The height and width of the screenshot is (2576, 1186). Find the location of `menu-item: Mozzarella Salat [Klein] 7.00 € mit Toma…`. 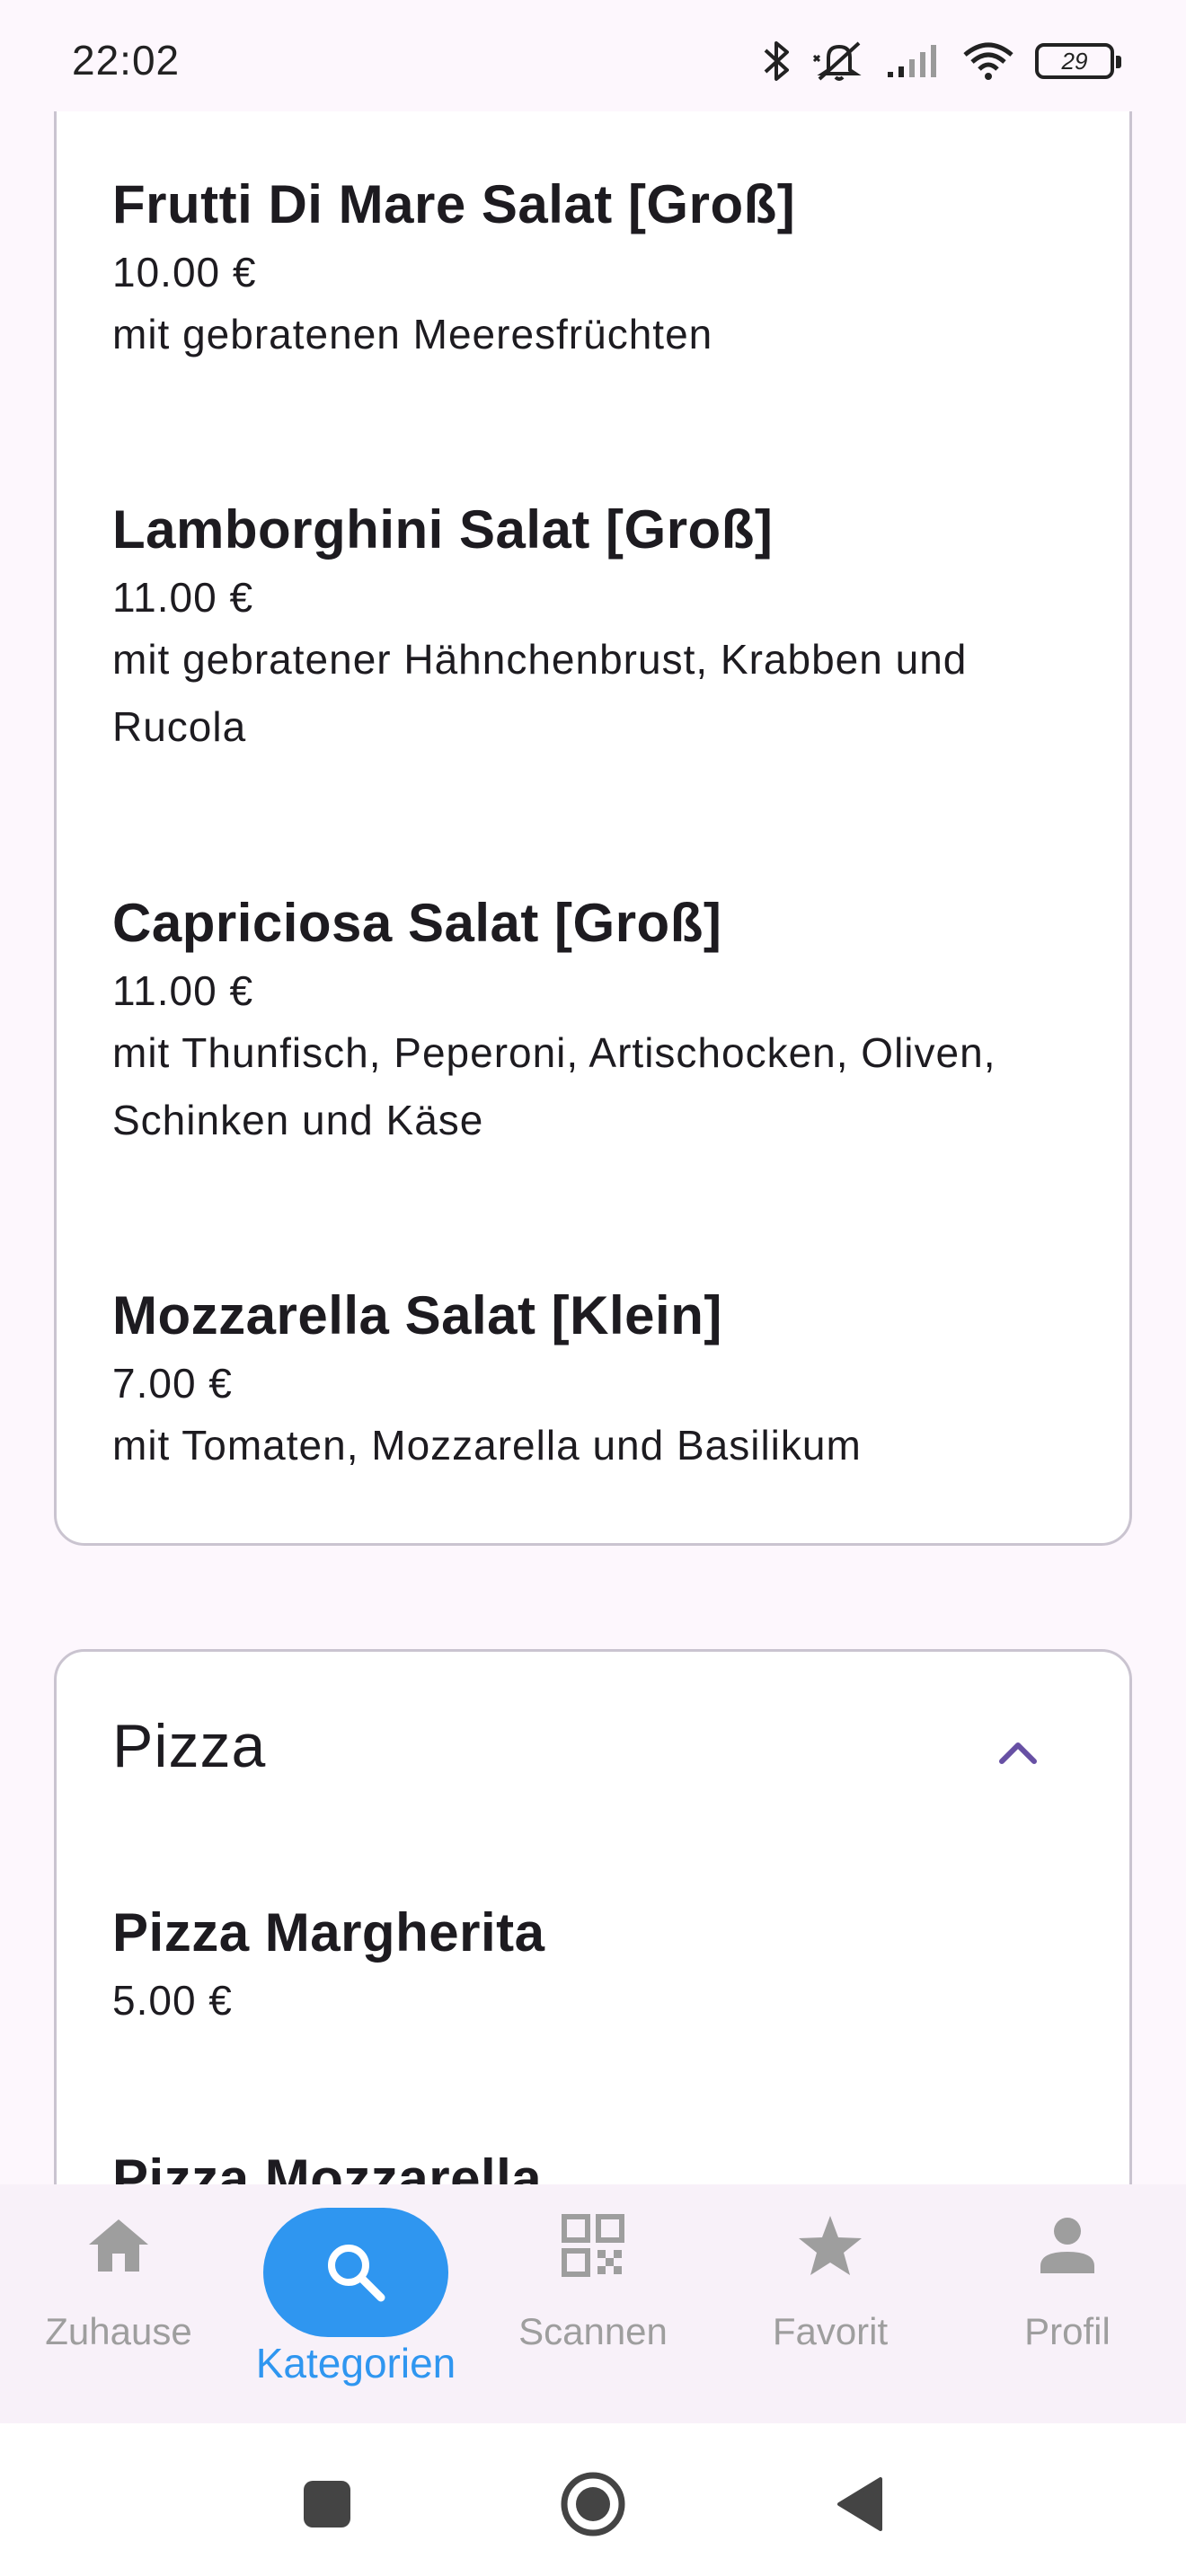

menu-item: Mozzarella Salat [Klein] 7.00 € mit Toma… is located at coordinates (597, 1381).